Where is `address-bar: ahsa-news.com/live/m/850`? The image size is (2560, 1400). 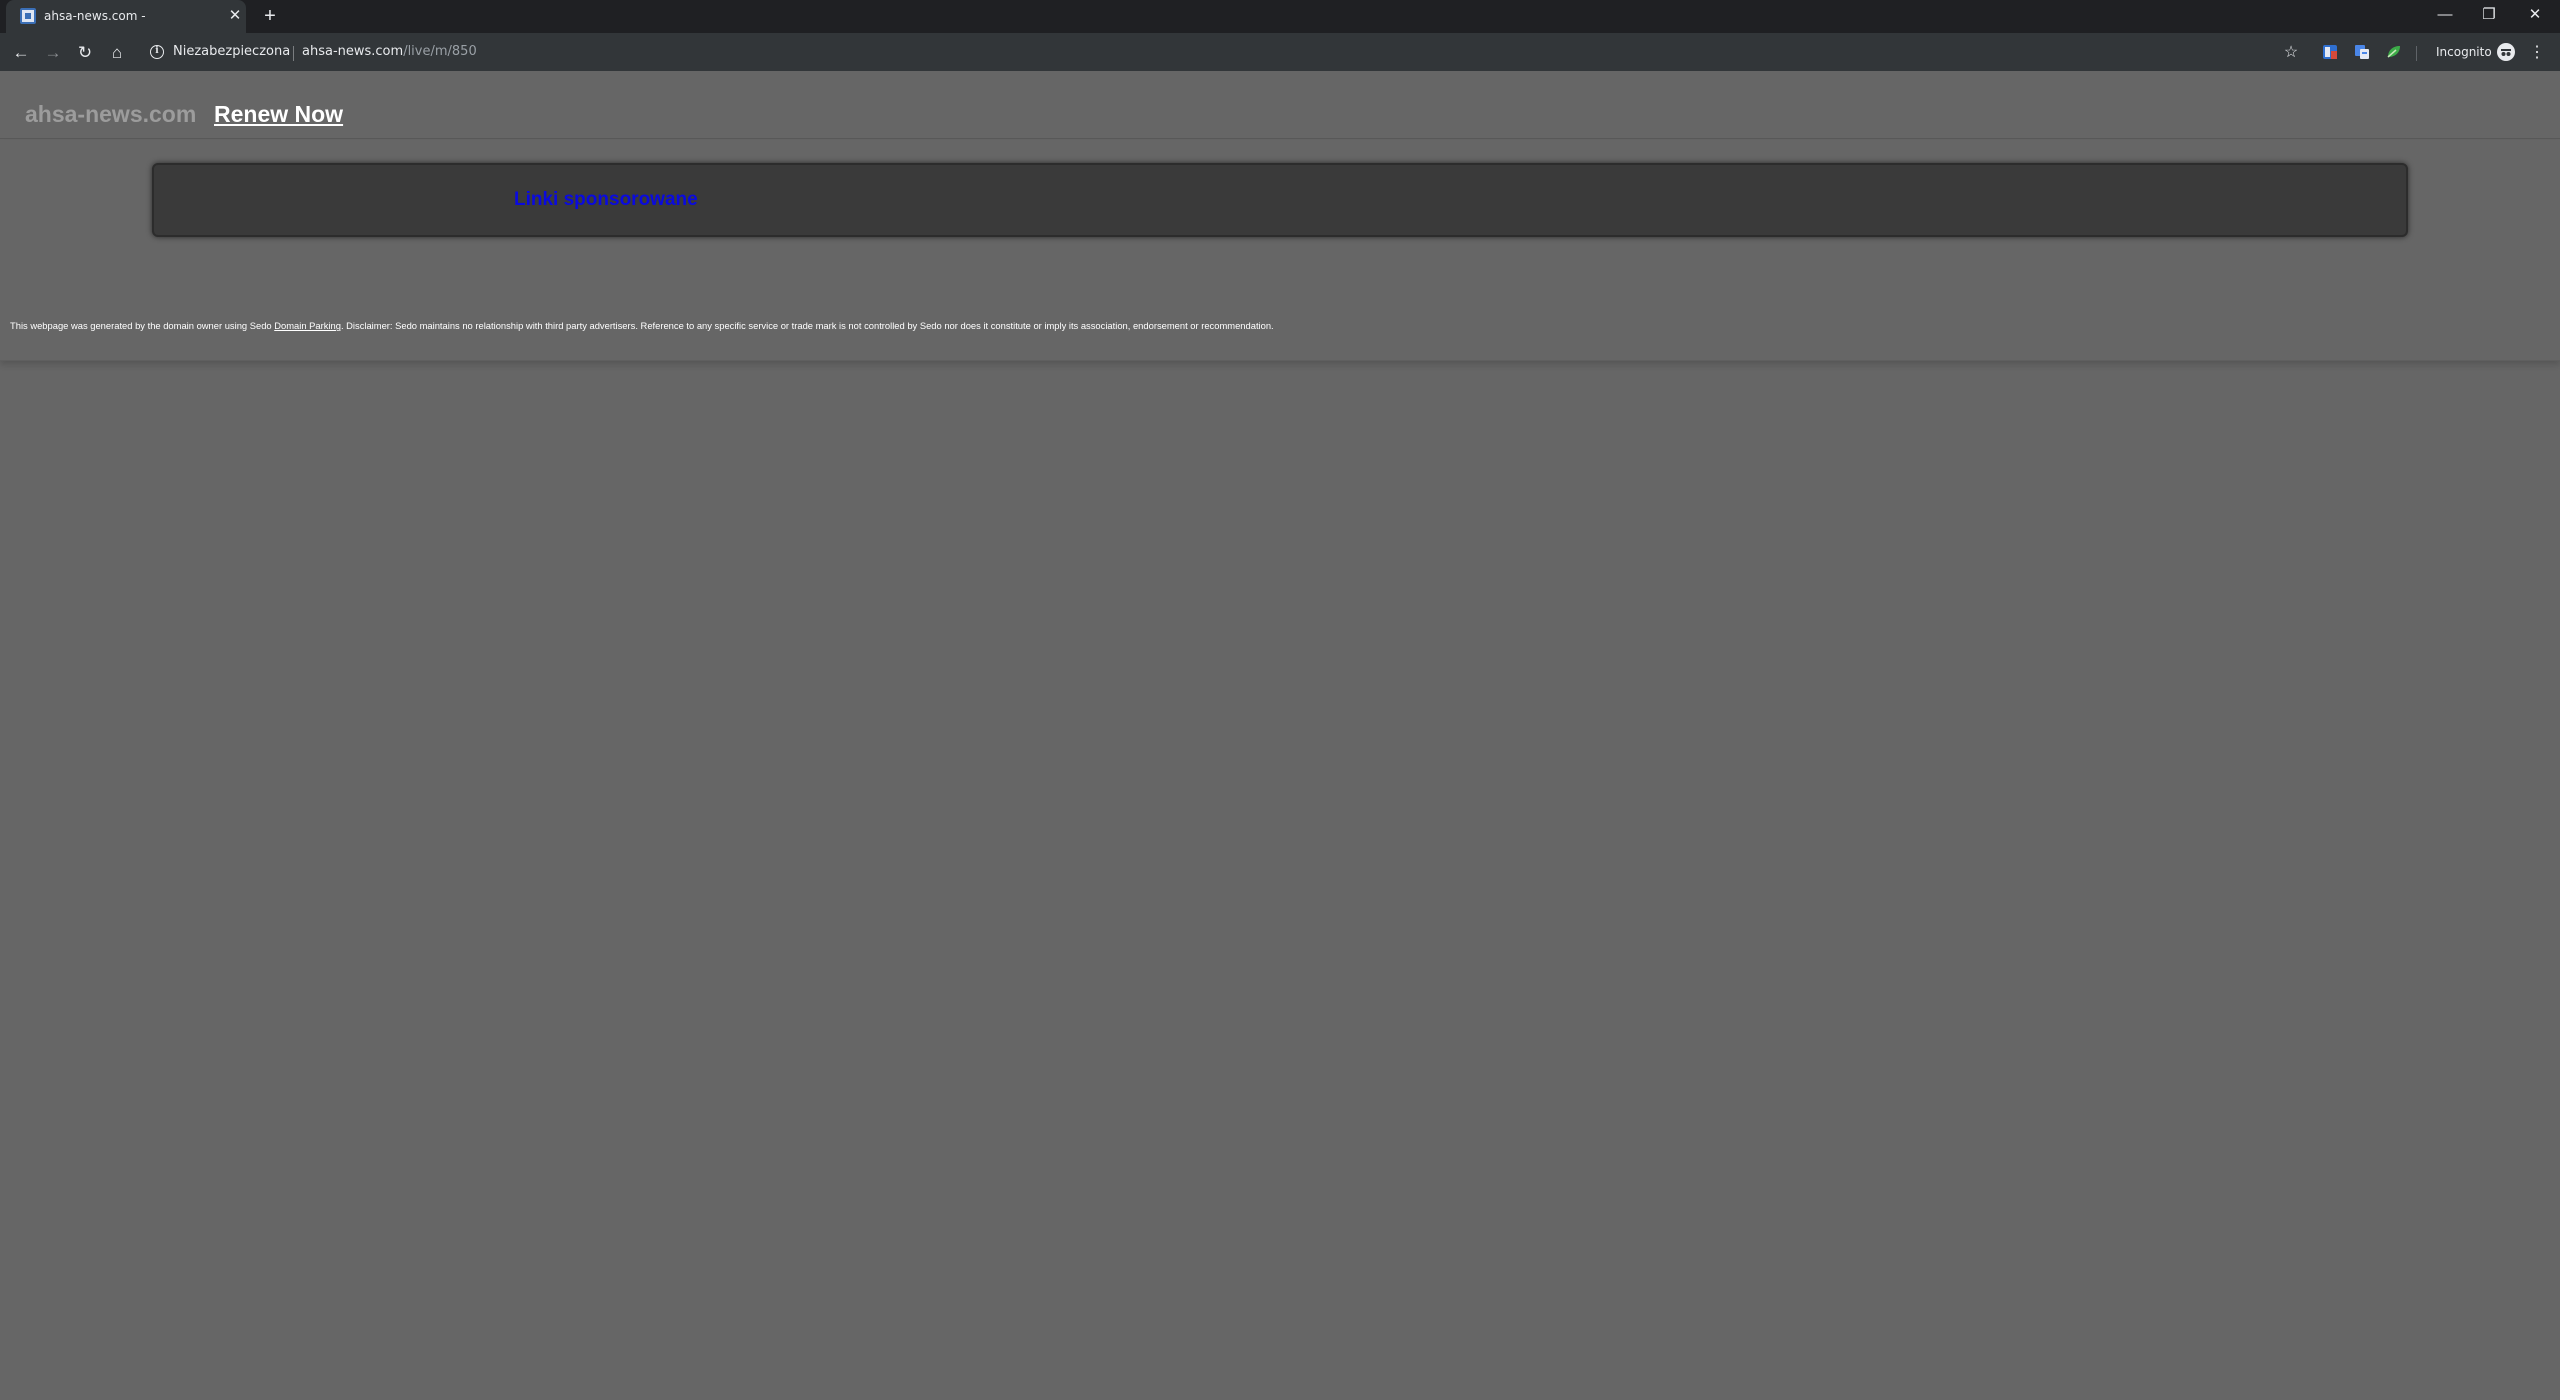
address-bar: ahsa-news.com/live/m/850 is located at coordinates (389, 51).